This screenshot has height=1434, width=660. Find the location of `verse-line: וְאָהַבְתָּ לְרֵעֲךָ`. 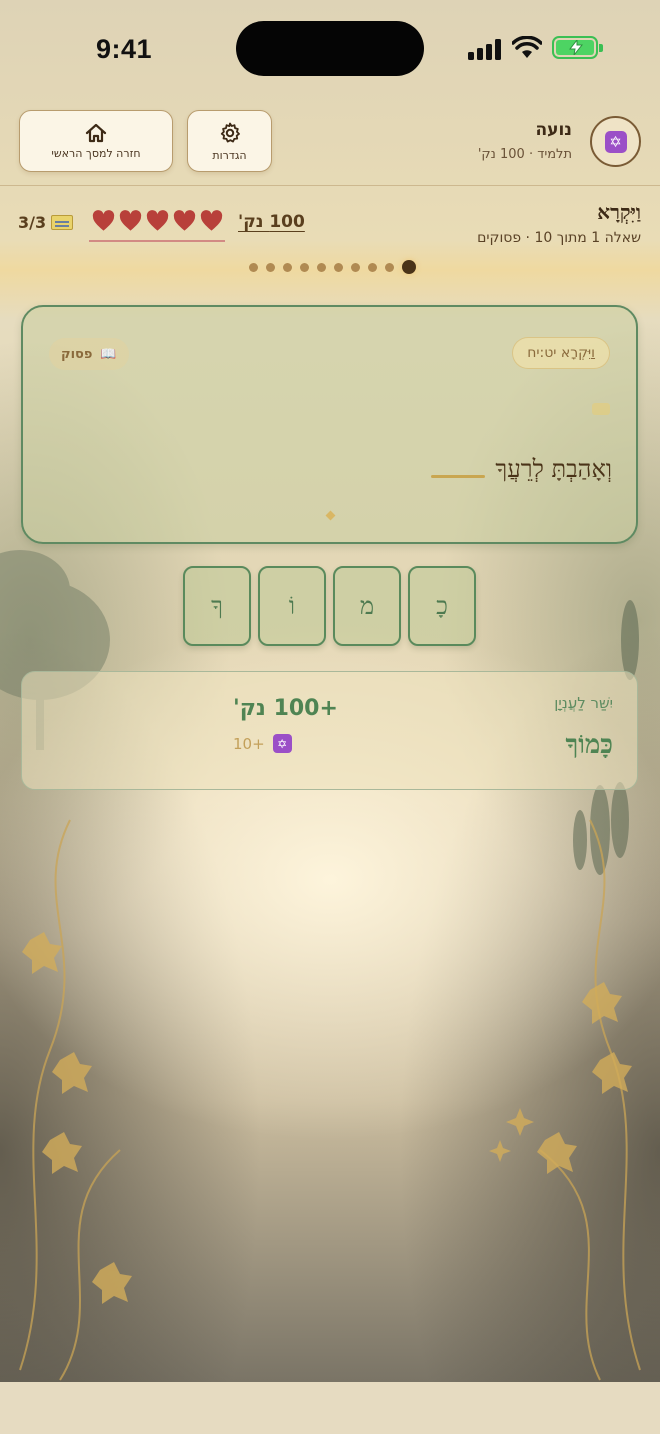

verse-line: וְאָהַבְתָּ לְרֵעֲךָ is located at coordinates (521, 469).